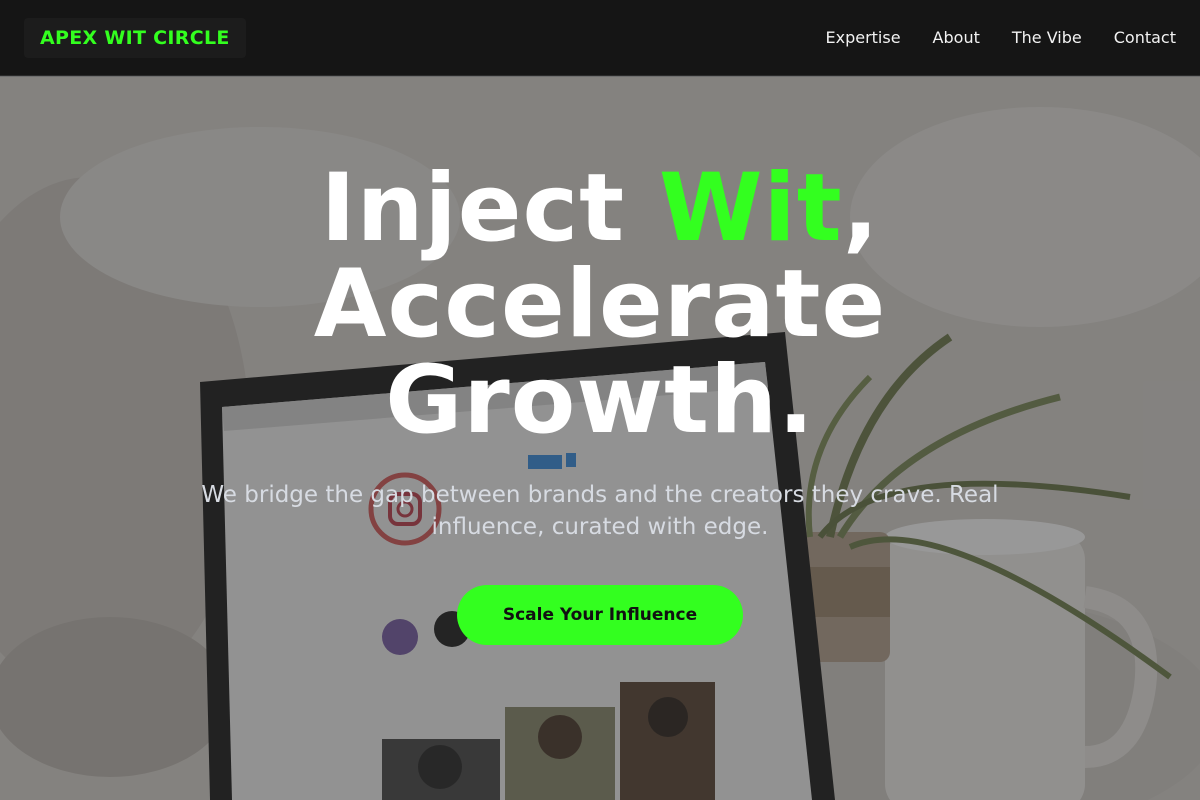  Describe the element at coordinates (1000, 37) in the screenshot. I see `main-nav: Expertise About The Vibe Contact` at that location.